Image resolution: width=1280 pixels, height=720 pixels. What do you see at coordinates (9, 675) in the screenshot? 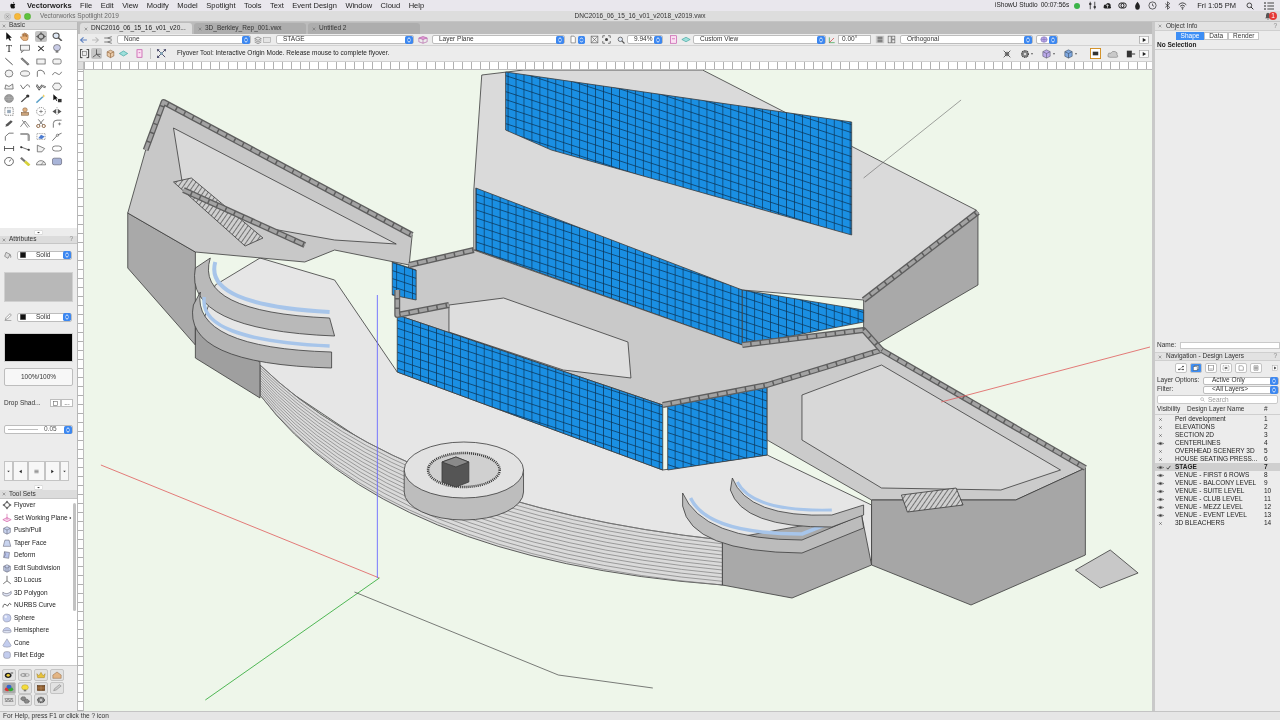
I see `spotlight-fixture-icon` at bounding box center [9, 675].